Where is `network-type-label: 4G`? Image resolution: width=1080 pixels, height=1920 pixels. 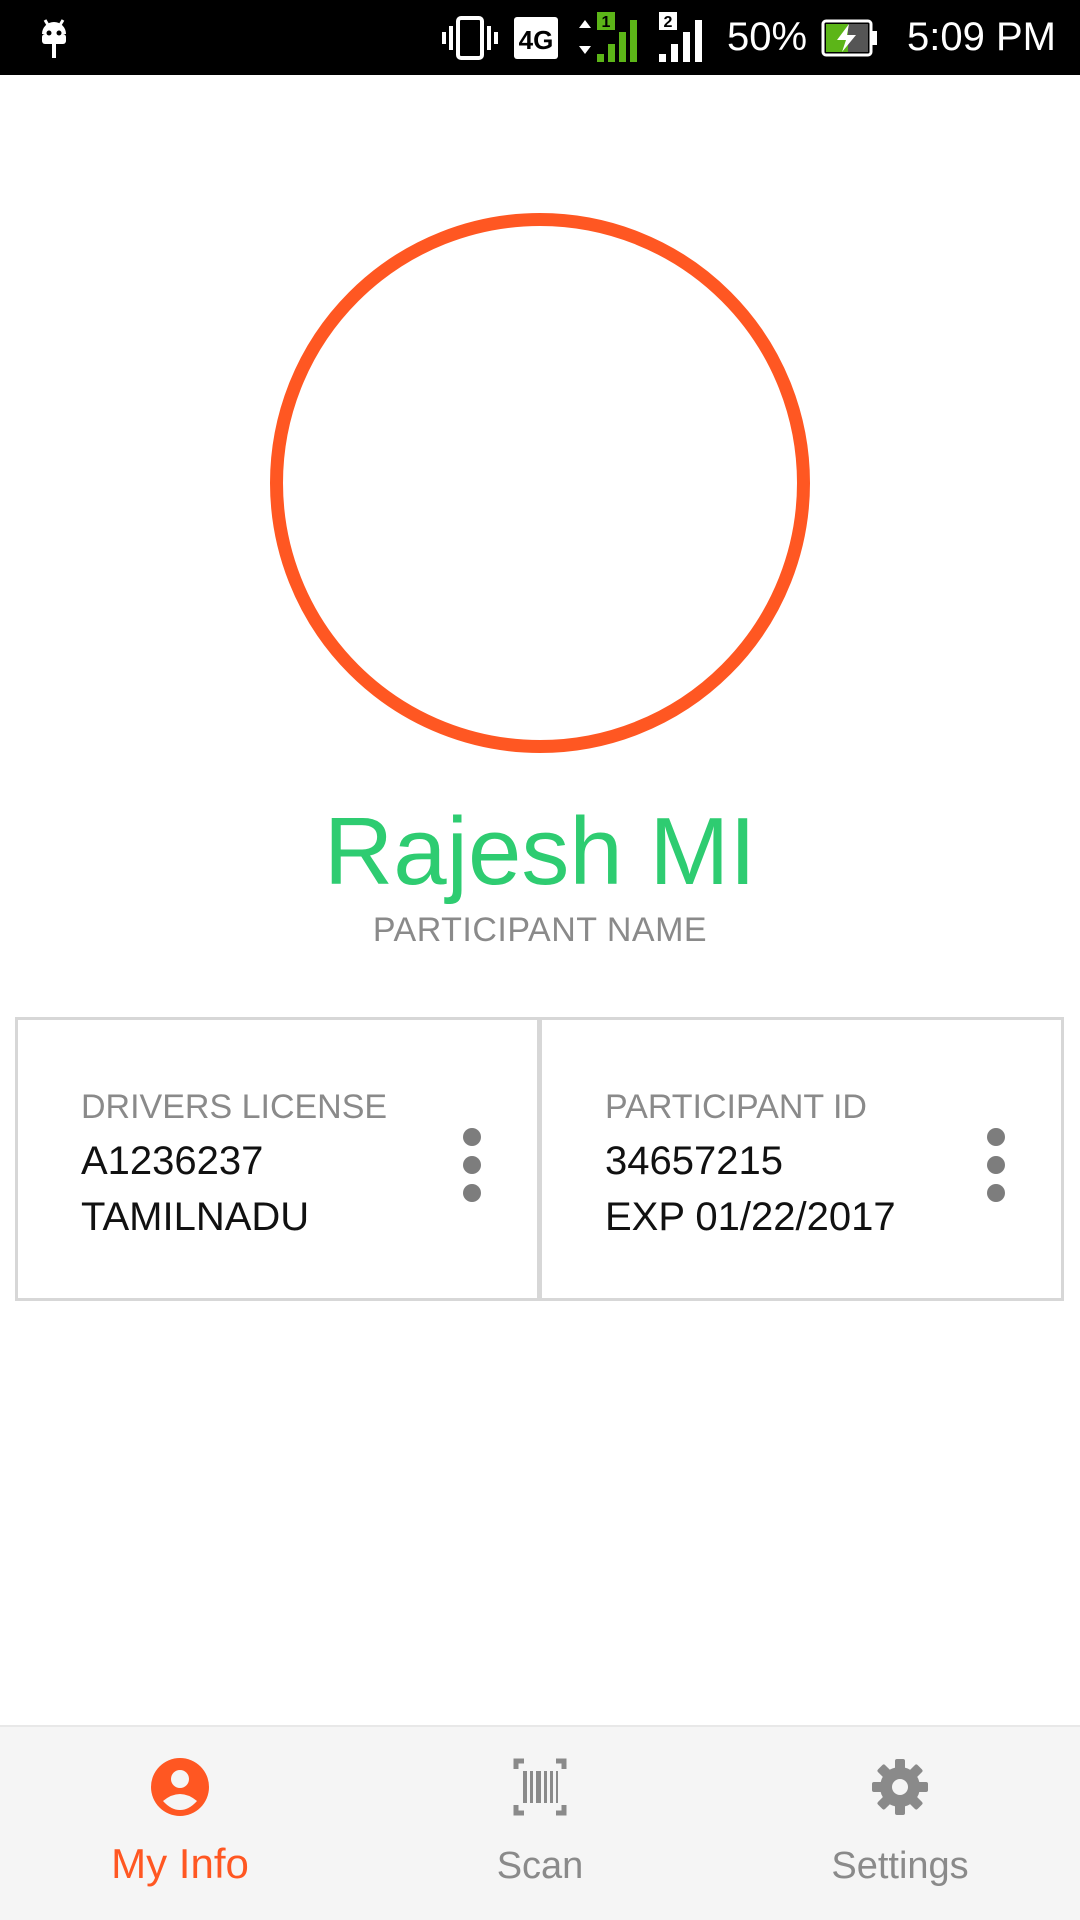
network-type-label: 4G is located at coordinates (536, 40).